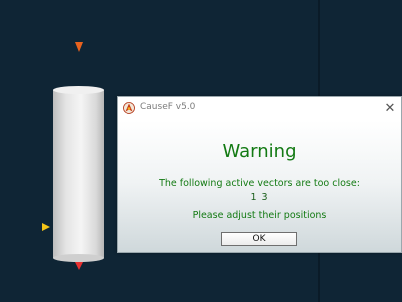 The width and height of the screenshot is (402, 302). What do you see at coordinates (259, 239) in the screenshot?
I see `ok-button: OK` at bounding box center [259, 239].